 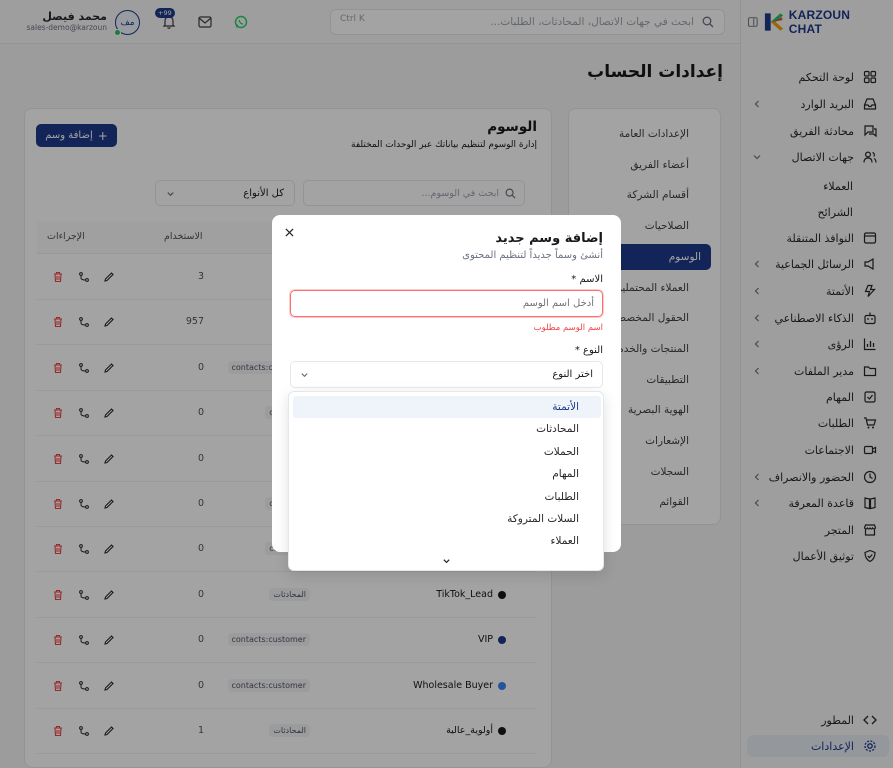 What do you see at coordinates (447, 429) in the screenshot?
I see `type-option: المحادثات` at bounding box center [447, 429].